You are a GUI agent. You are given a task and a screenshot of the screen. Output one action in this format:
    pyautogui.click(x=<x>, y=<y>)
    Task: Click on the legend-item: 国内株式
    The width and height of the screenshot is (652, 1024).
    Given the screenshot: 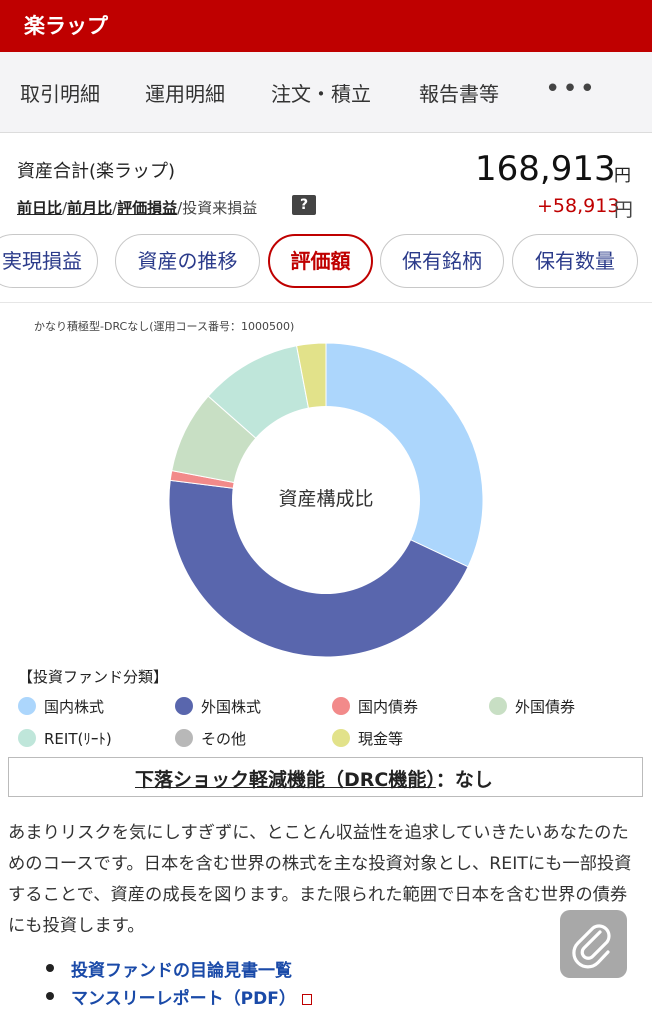 What is the action you would take?
    pyautogui.click(x=61, y=706)
    